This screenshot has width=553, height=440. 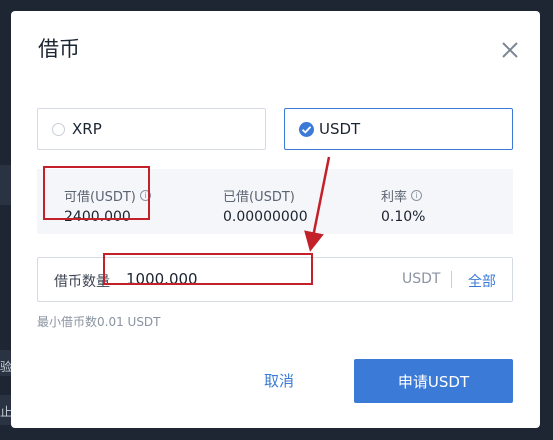 I want to click on info-icon: i, so click(x=417, y=195).